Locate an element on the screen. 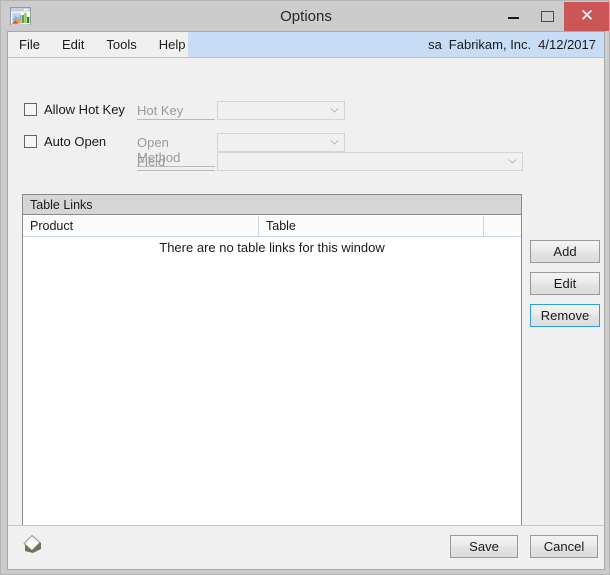  menu-item-tools: Tools is located at coordinates (121, 44).